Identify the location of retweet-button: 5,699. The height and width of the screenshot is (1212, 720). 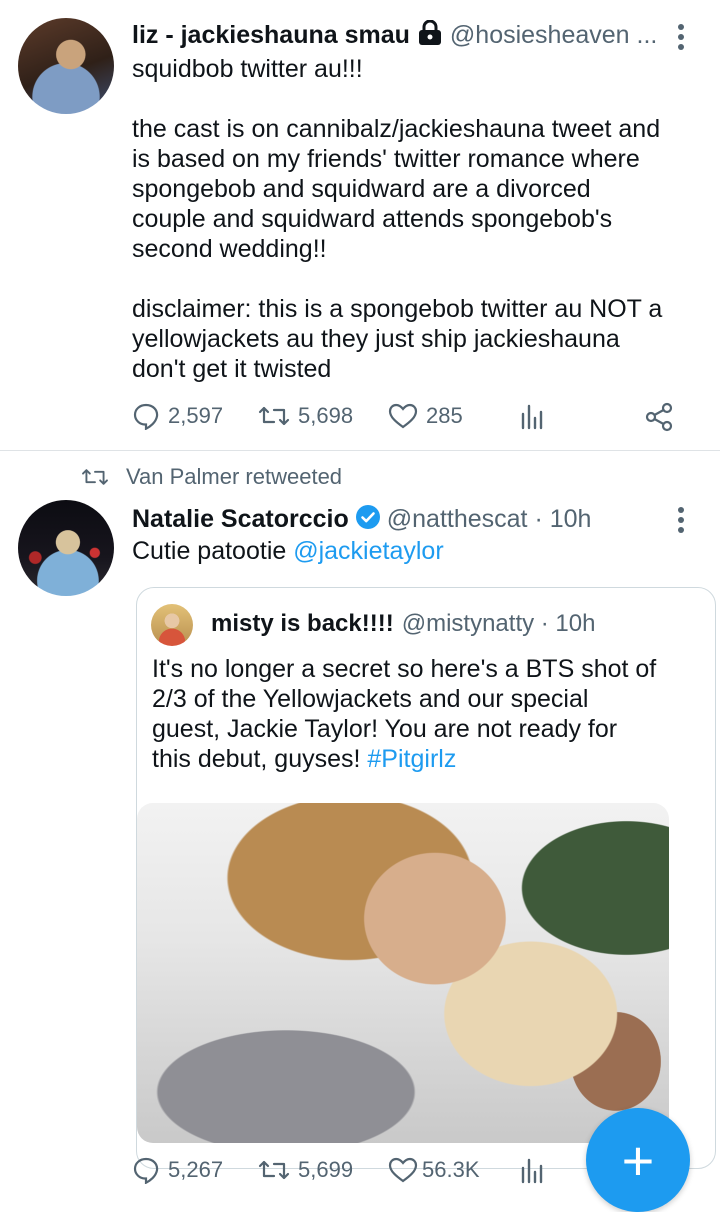
(305, 1170).